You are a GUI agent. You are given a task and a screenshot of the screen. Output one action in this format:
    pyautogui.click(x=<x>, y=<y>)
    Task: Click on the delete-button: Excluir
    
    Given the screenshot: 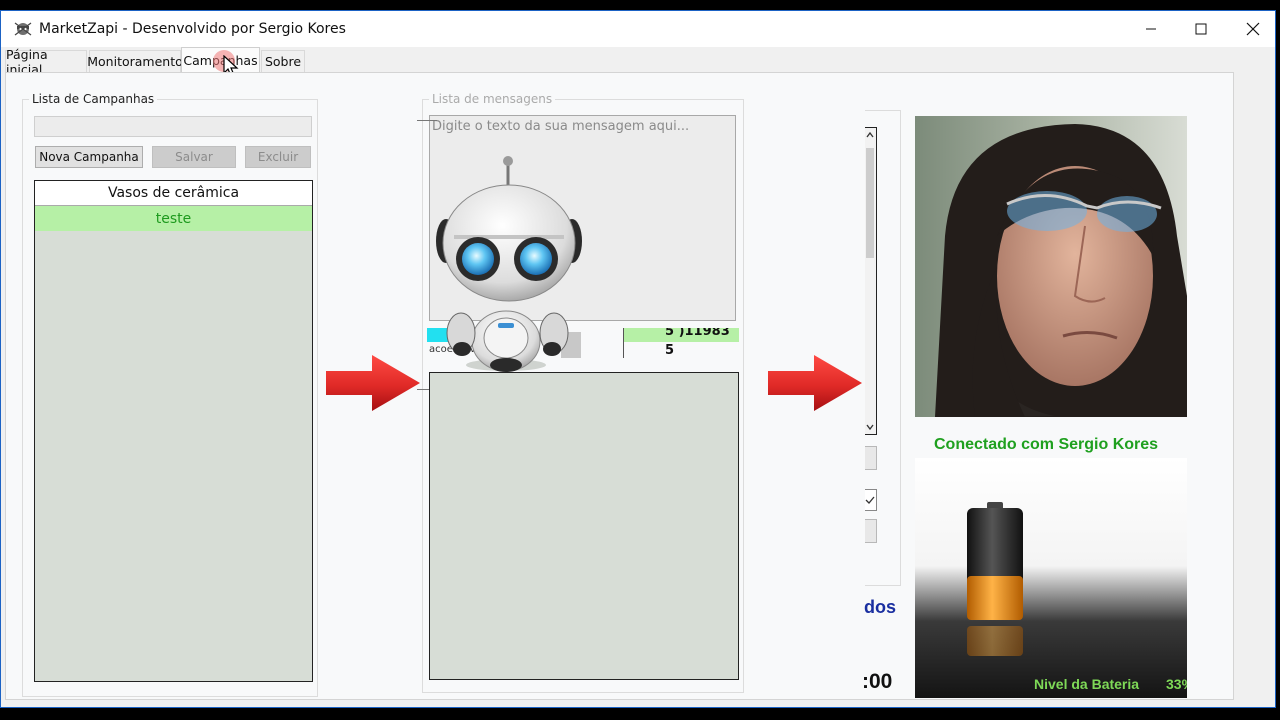 What is the action you would take?
    pyautogui.click(x=278, y=157)
    